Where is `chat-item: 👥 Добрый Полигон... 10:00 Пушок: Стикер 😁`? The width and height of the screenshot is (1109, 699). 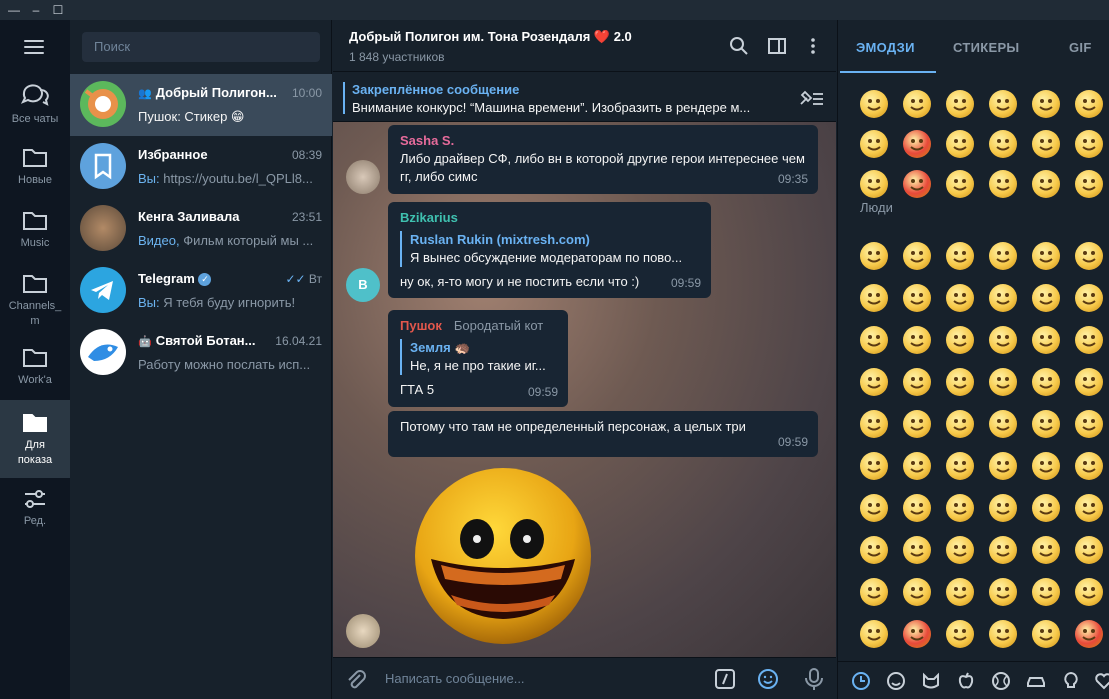
chat-item: 👥 Добрый Полигон... 10:00 Пушок: Стикер 😁 is located at coordinates (201, 105).